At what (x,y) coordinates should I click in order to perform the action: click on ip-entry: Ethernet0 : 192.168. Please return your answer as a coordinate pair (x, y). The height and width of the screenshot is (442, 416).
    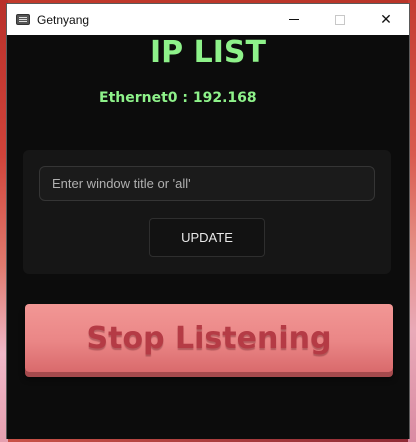
    Looking at the image, I should click on (178, 98).